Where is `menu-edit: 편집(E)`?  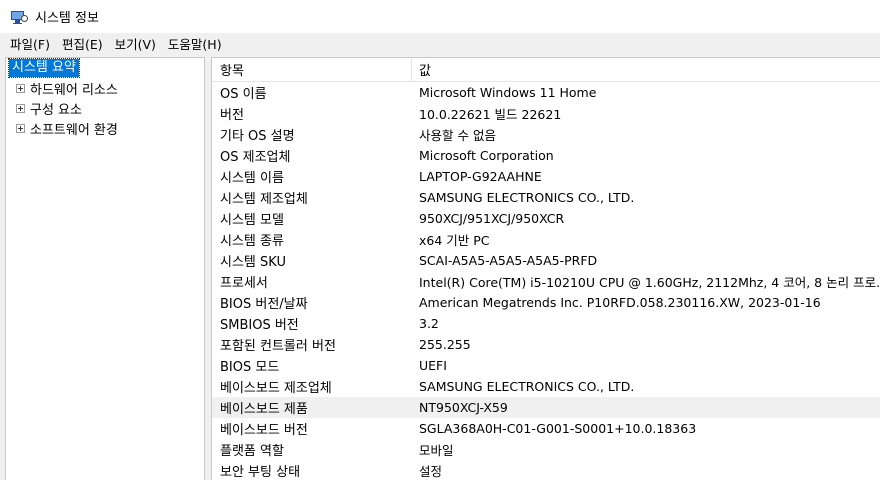
menu-edit: 편집(E) is located at coordinates (82, 43).